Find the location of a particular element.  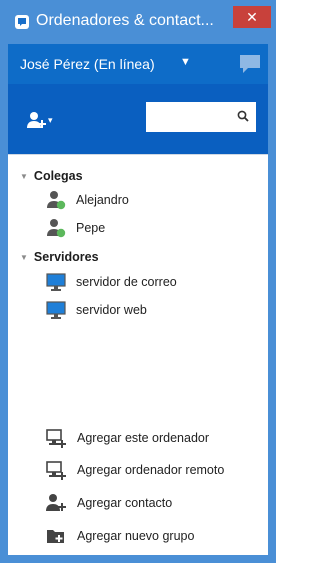

search-box is located at coordinates (201, 117).